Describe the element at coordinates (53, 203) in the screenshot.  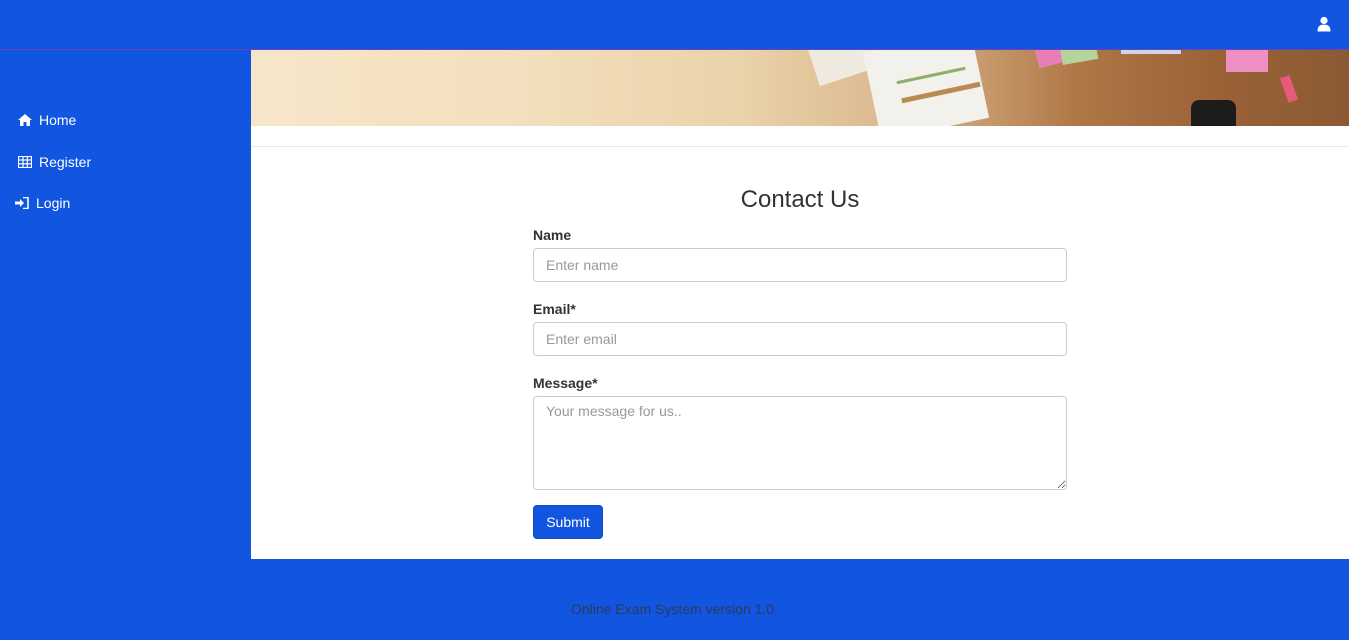
I see `sidebar-item-label: Login` at that location.